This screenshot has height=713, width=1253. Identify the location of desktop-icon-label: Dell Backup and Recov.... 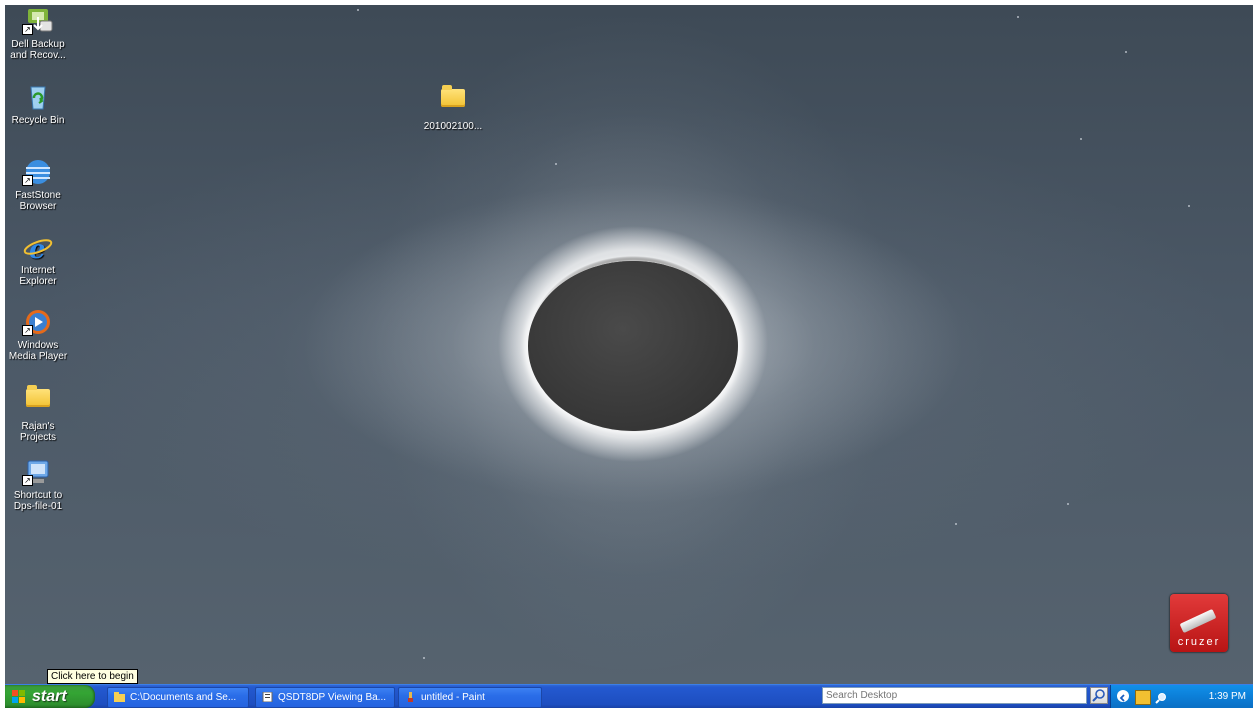
(38, 50).